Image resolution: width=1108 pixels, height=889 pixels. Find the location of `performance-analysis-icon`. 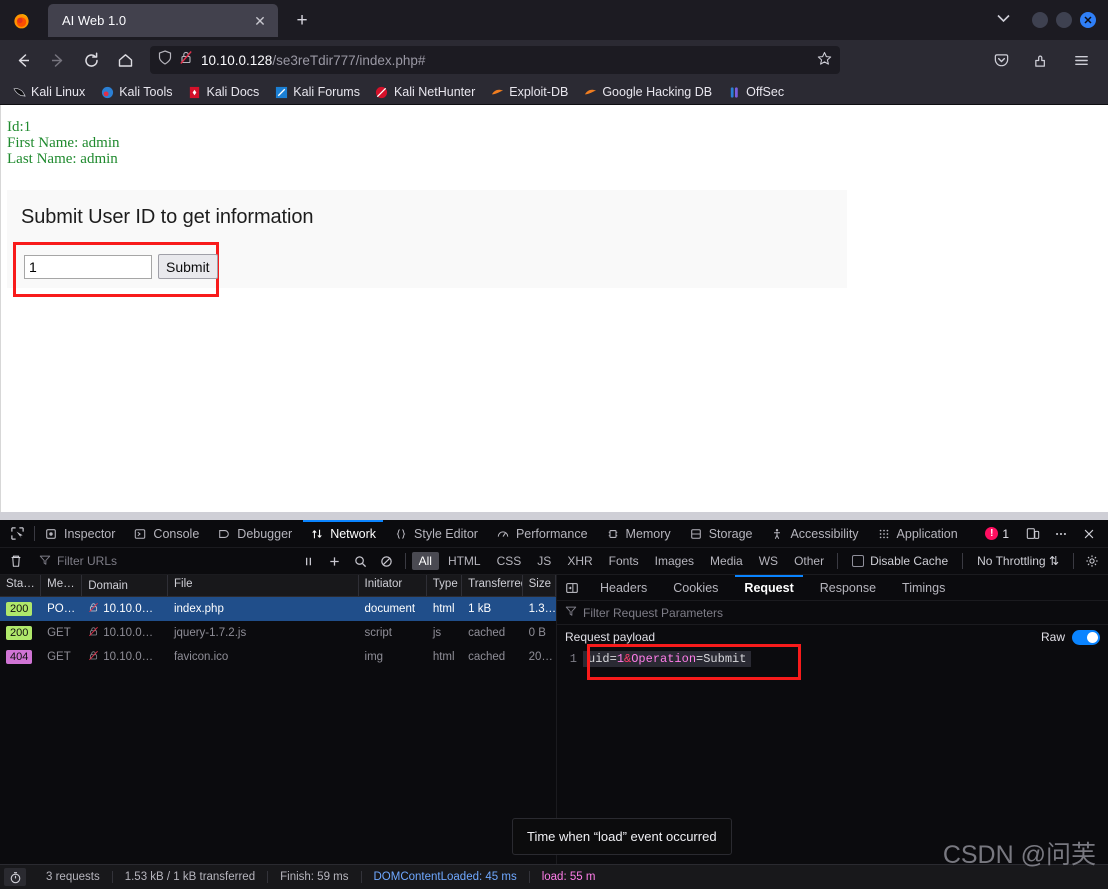

performance-analysis-icon is located at coordinates (15, 877).